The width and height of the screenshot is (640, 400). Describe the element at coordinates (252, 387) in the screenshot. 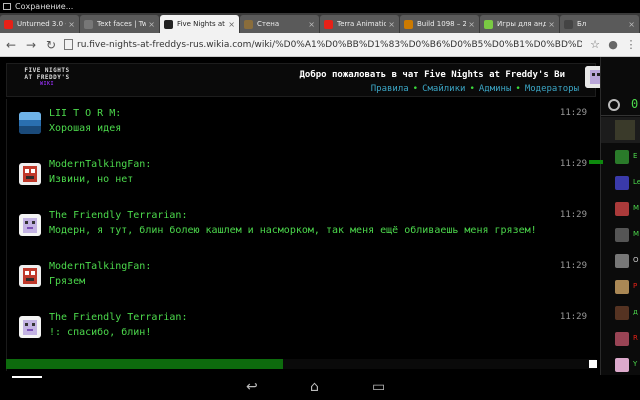

I see `back-nav-icon: ↩` at that location.